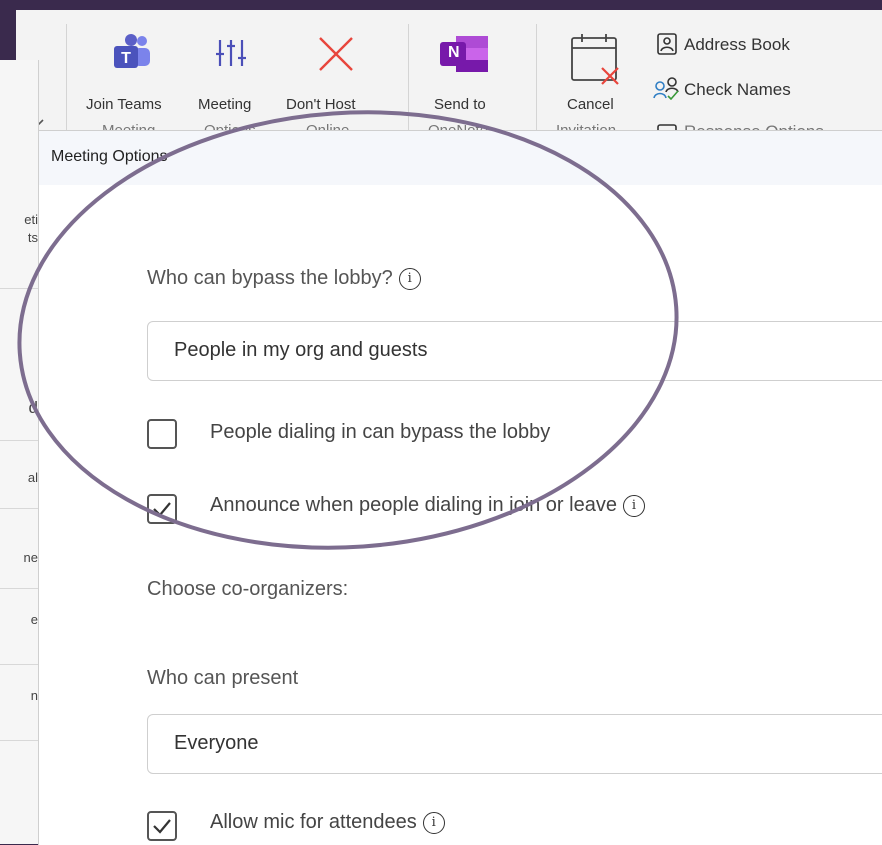  What do you see at coordinates (514, 351) in the screenshot?
I see `lobby-bypass-select: People in my org and guests` at bounding box center [514, 351].